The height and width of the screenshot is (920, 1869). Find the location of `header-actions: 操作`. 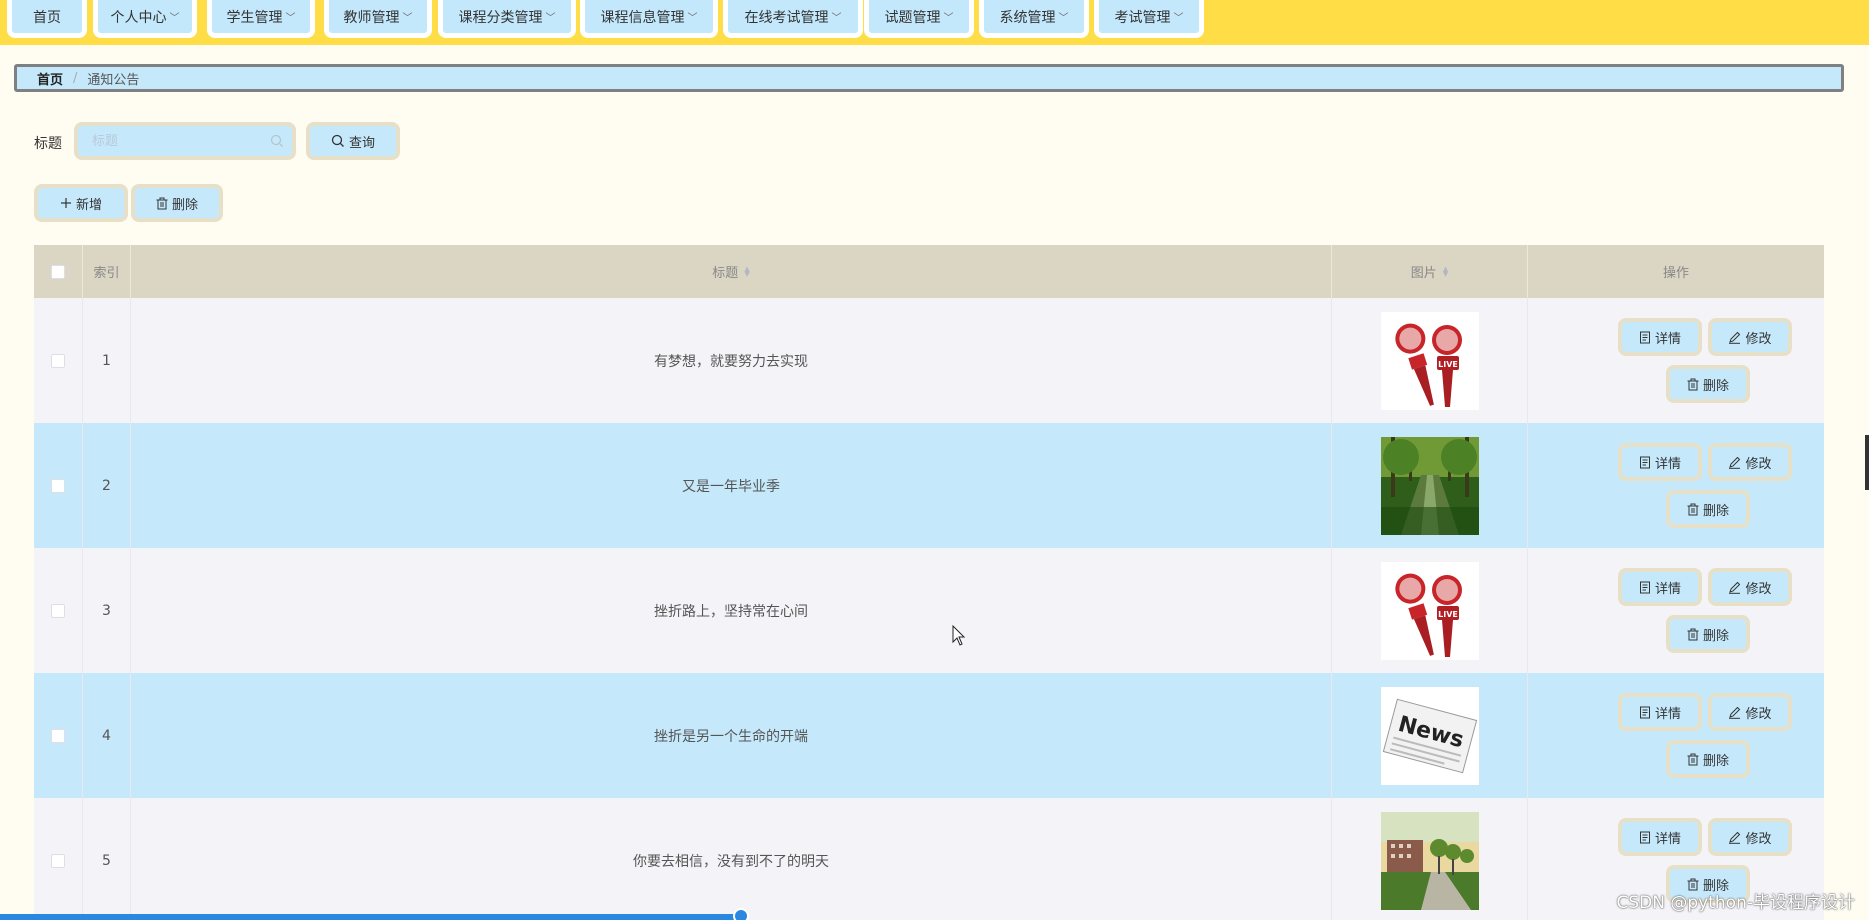

header-actions: 操作 is located at coordinates (1676, 271).